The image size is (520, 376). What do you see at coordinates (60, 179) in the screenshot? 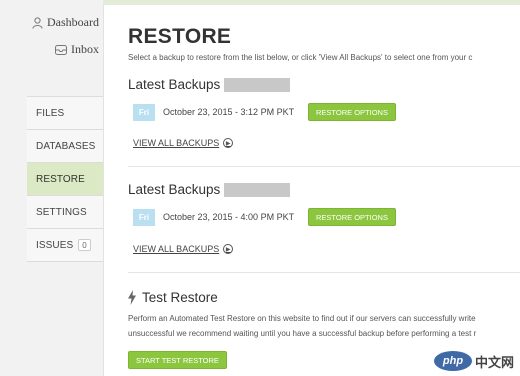
I see `nav-item-label: RESTORE` at bounding box center [60, 179].